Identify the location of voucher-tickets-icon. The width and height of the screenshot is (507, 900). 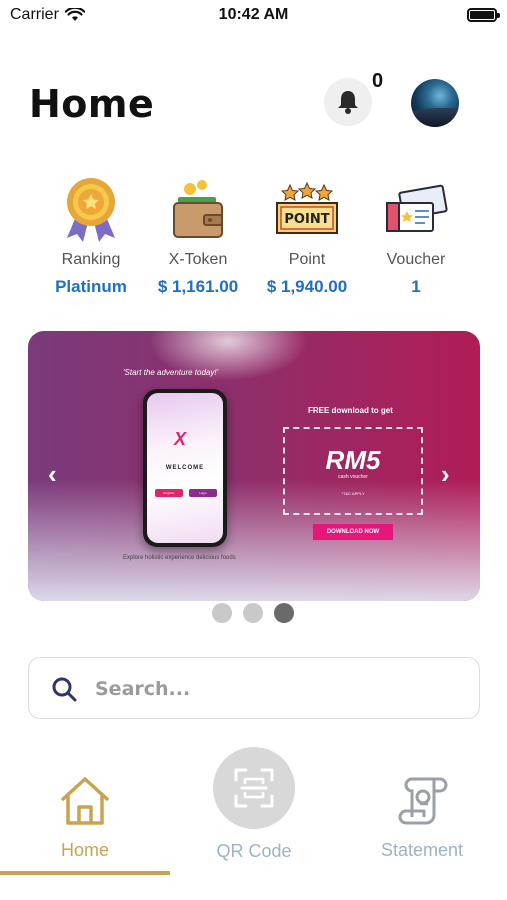
(417, 208).